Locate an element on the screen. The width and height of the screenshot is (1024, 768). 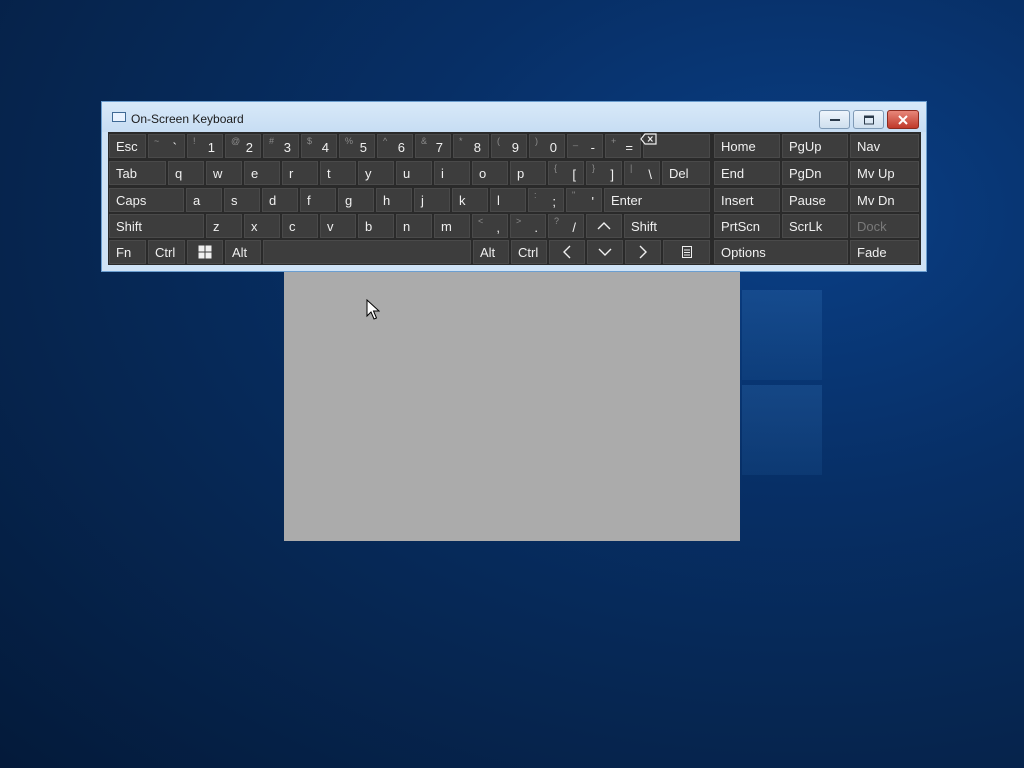
key-space is located at coordinates (367, 252).